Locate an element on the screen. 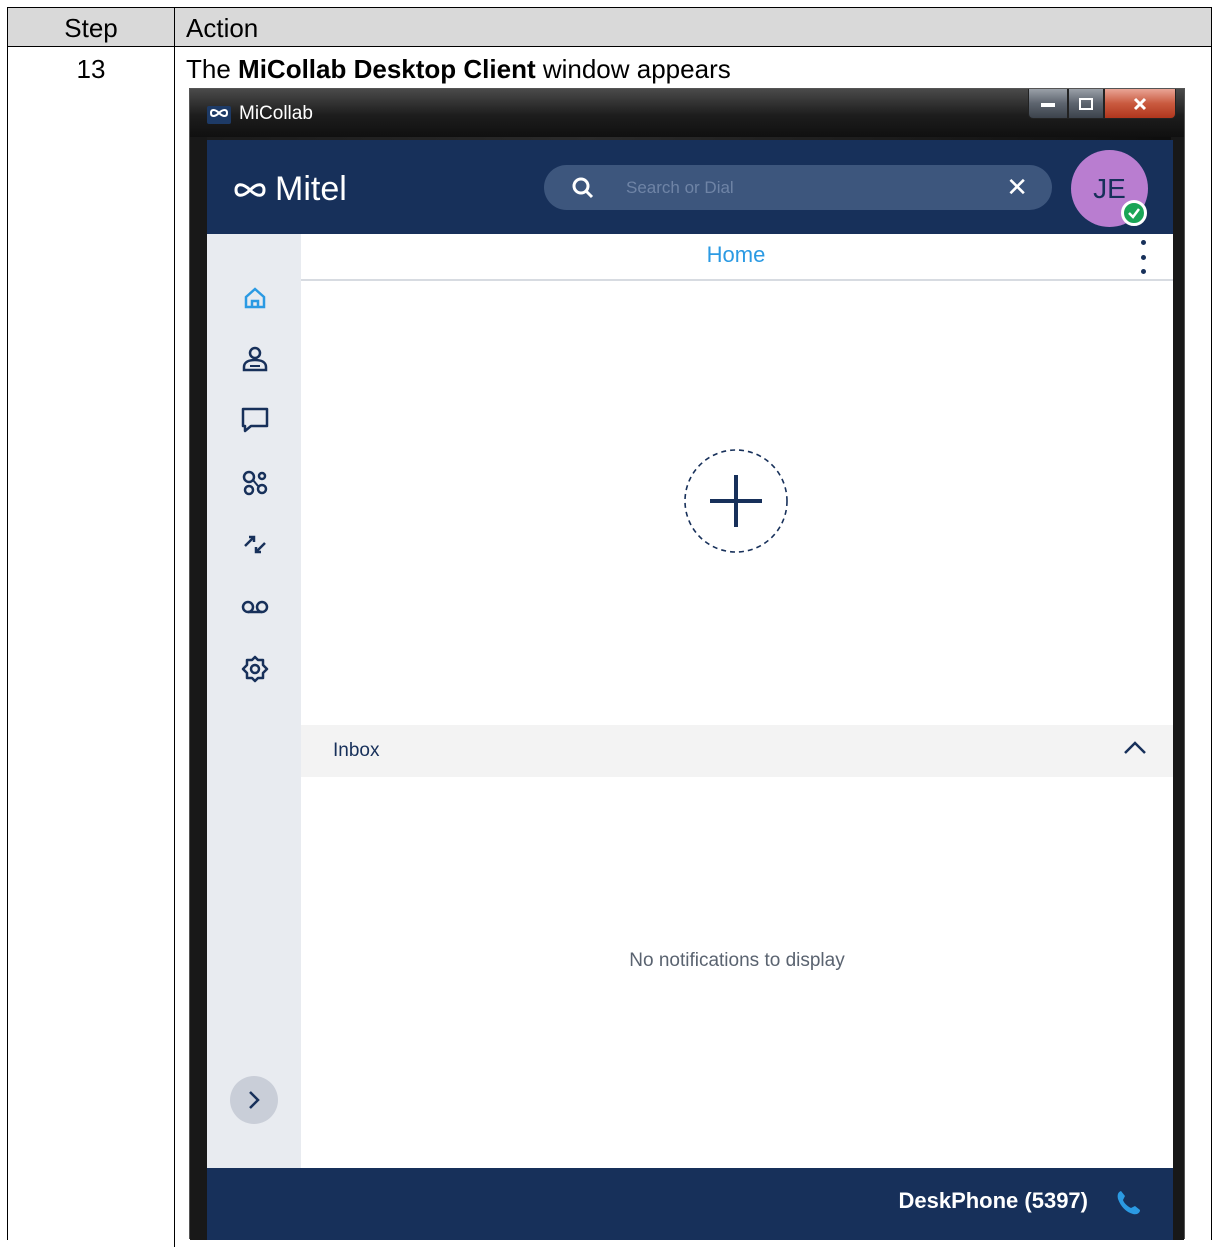  app-header: Mitel ✕ JE is located at coordinates (690, 187).